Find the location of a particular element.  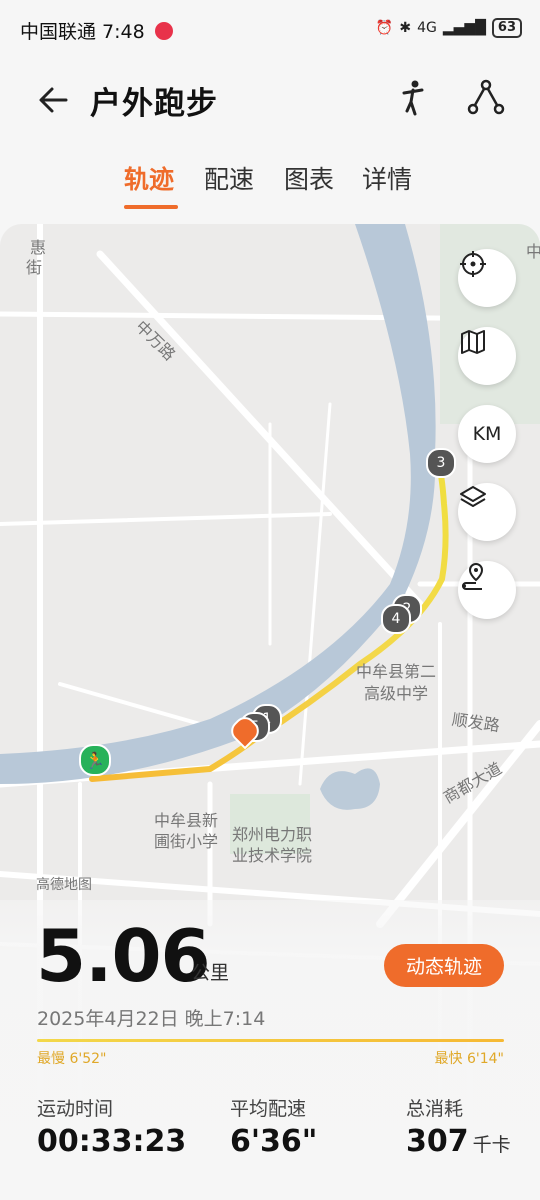

avg-pace-label: 平均配速 is located at coordinates (268, 1109).